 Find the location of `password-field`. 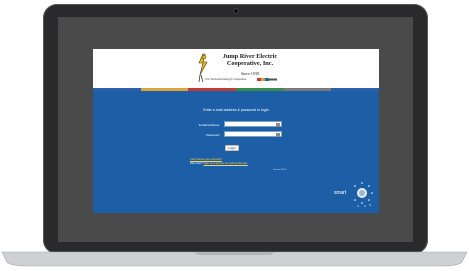

password-field is located at coordinates (253, 134).